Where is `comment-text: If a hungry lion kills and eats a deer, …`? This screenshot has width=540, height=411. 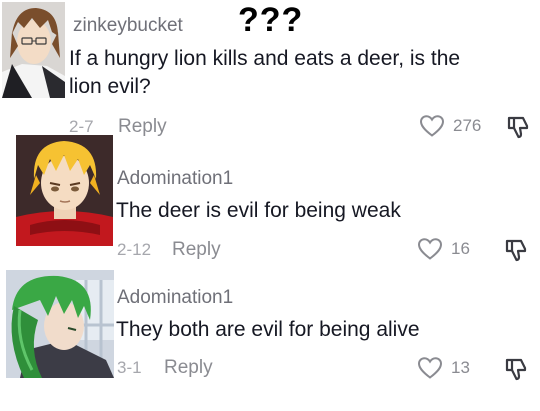 comment-text: If a hungry lion kills and eats a deer, … is located at coordinates (289, 73).